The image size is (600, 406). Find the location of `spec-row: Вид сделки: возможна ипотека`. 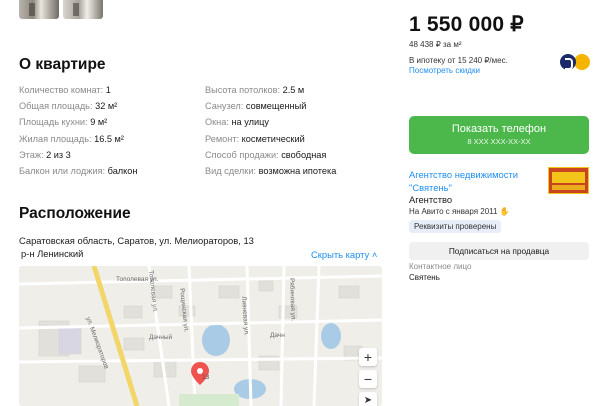

spec-row: Вид сделки: возможна ипотека is located at coordinates (270, 171).